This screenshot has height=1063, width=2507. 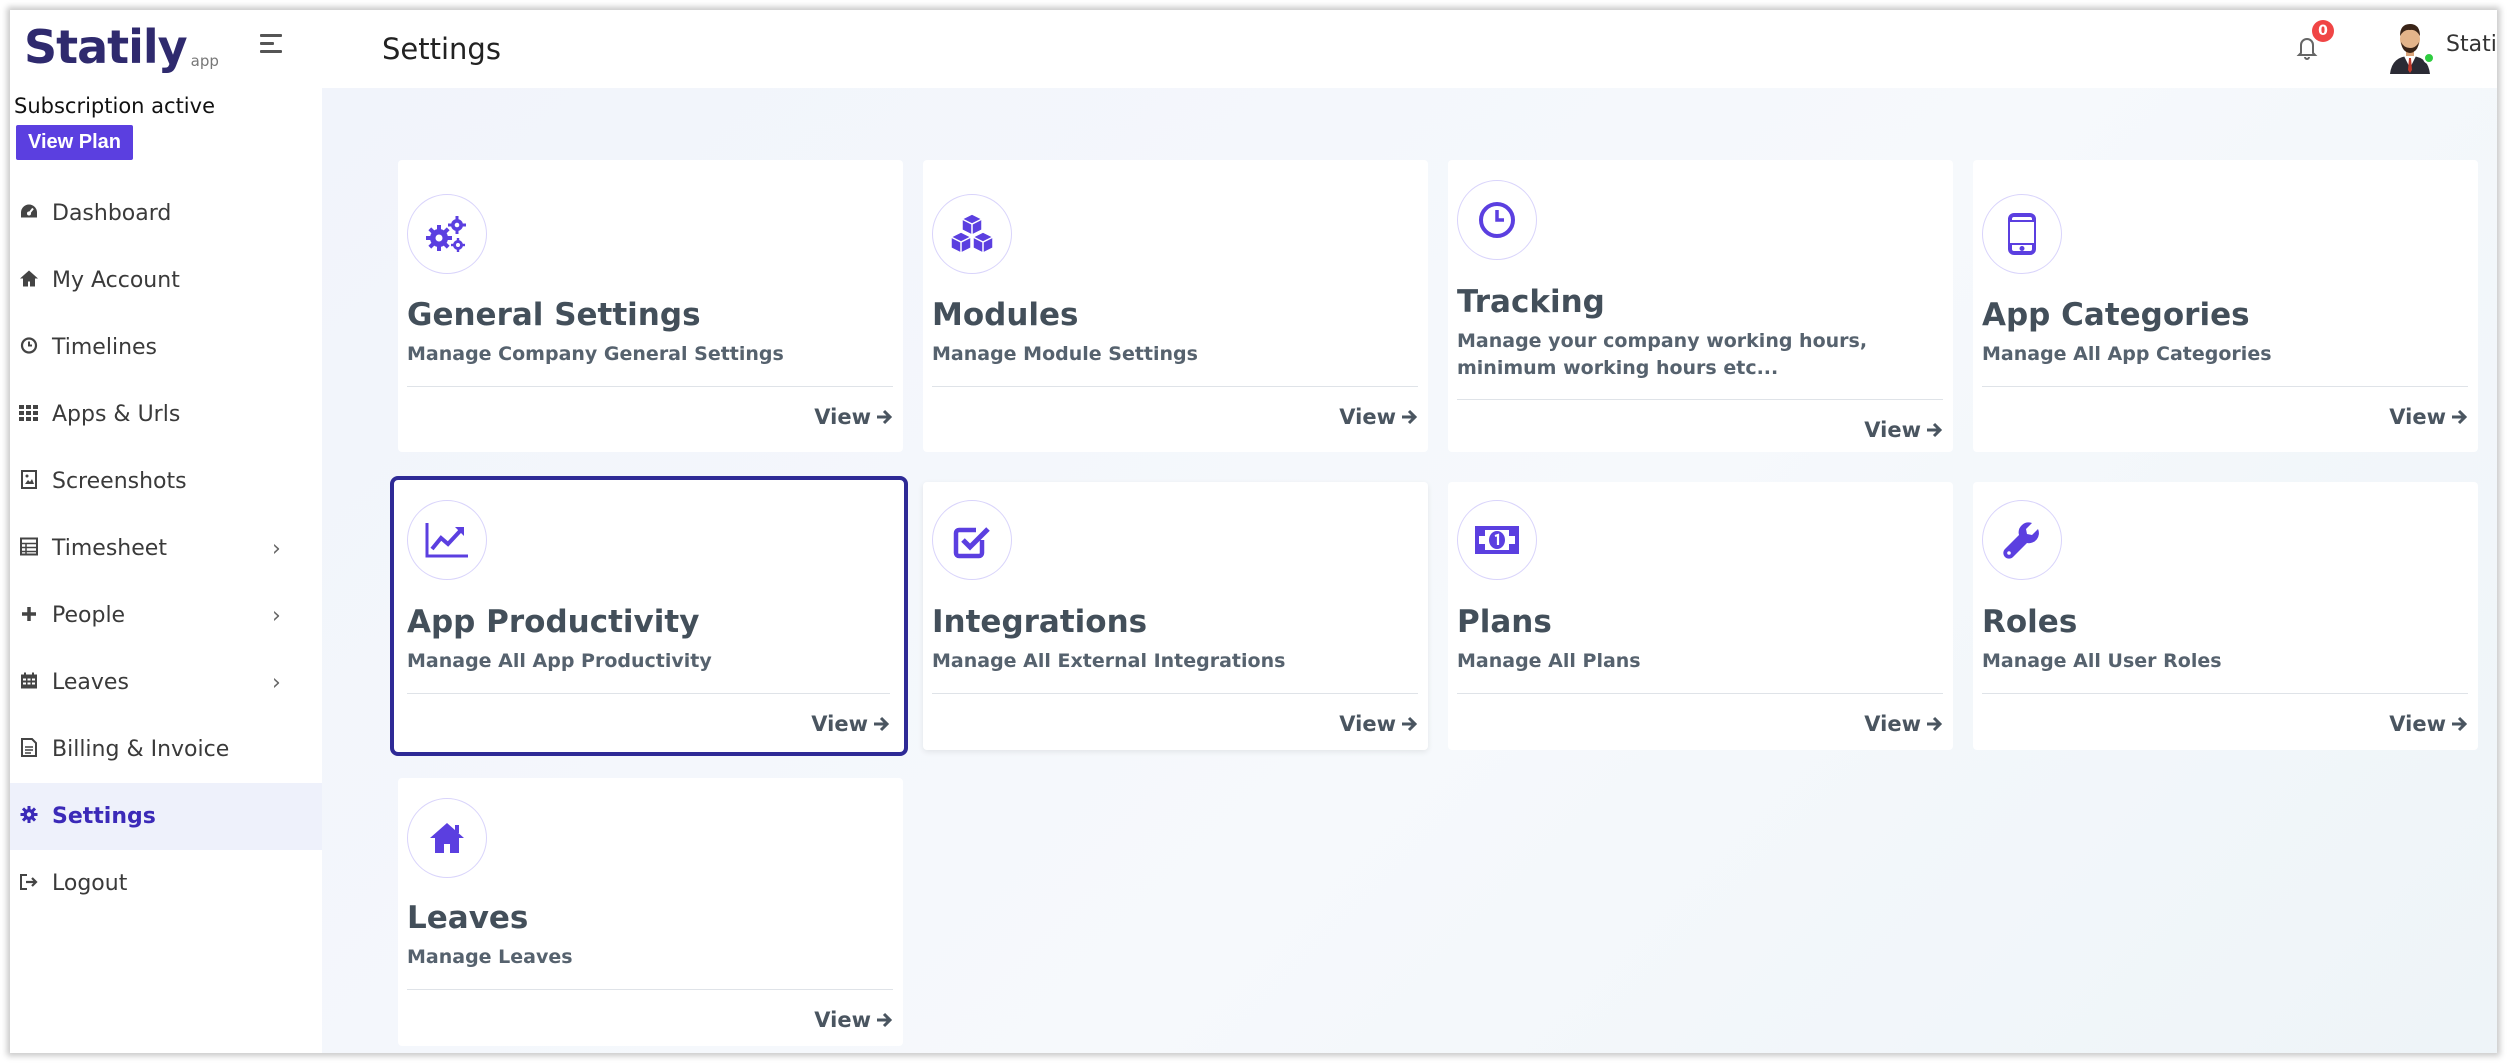 What do you see at coordinates (29, 548) in the screenshot?
I see `sheet-icon` at bounding box center [29, 548].